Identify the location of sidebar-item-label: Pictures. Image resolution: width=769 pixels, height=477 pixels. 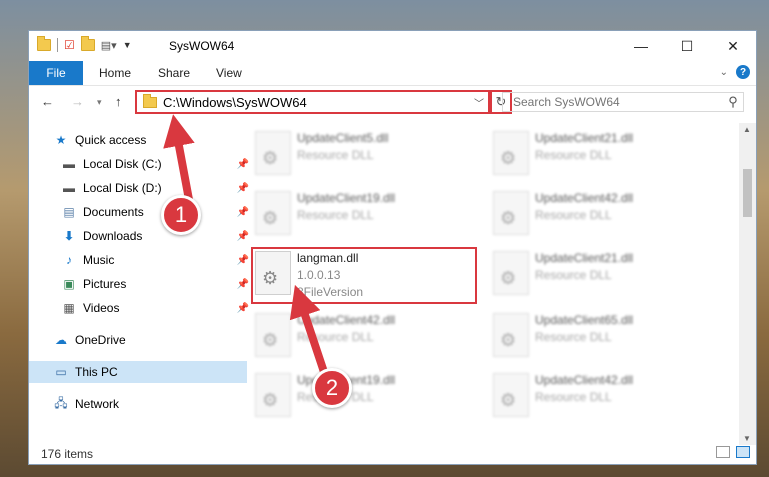
(105, 284).